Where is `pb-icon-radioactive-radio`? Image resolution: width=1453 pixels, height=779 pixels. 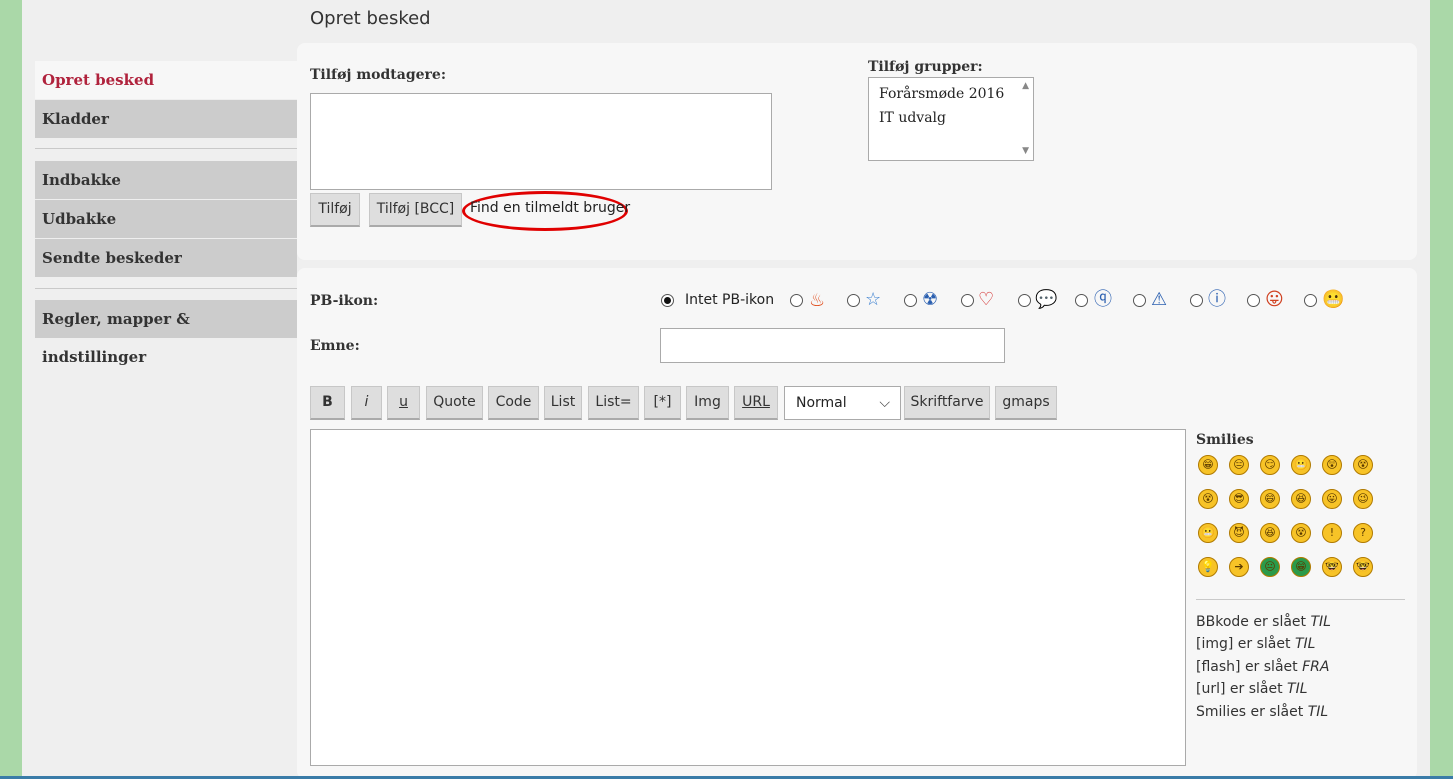
pb-icon-radioactive-radio is located at coordinates (910, 300).